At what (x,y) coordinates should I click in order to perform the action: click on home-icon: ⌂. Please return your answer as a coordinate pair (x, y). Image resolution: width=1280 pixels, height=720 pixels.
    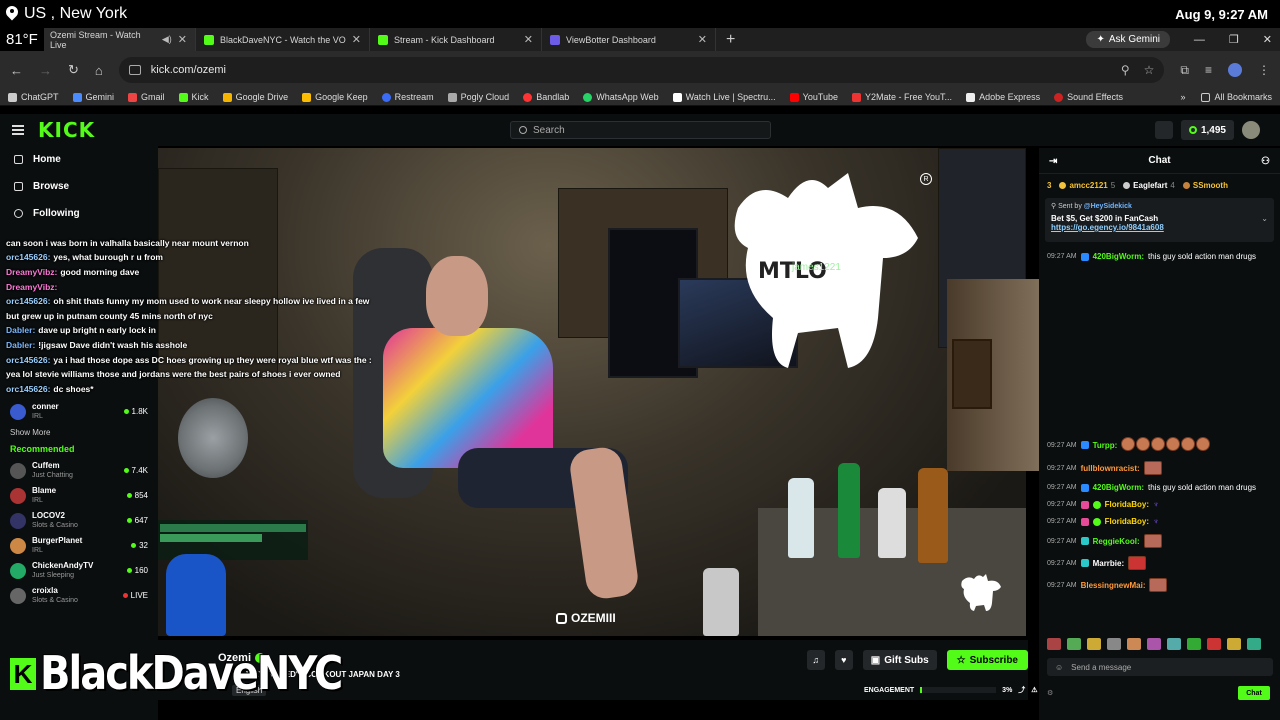
    Looking at the image, I should click on (99, 70).